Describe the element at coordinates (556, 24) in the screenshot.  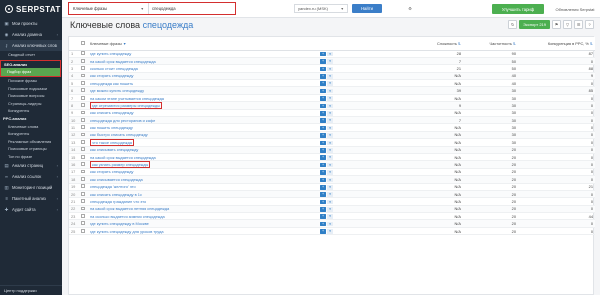
I see `flag-button: ⚑` at that location.